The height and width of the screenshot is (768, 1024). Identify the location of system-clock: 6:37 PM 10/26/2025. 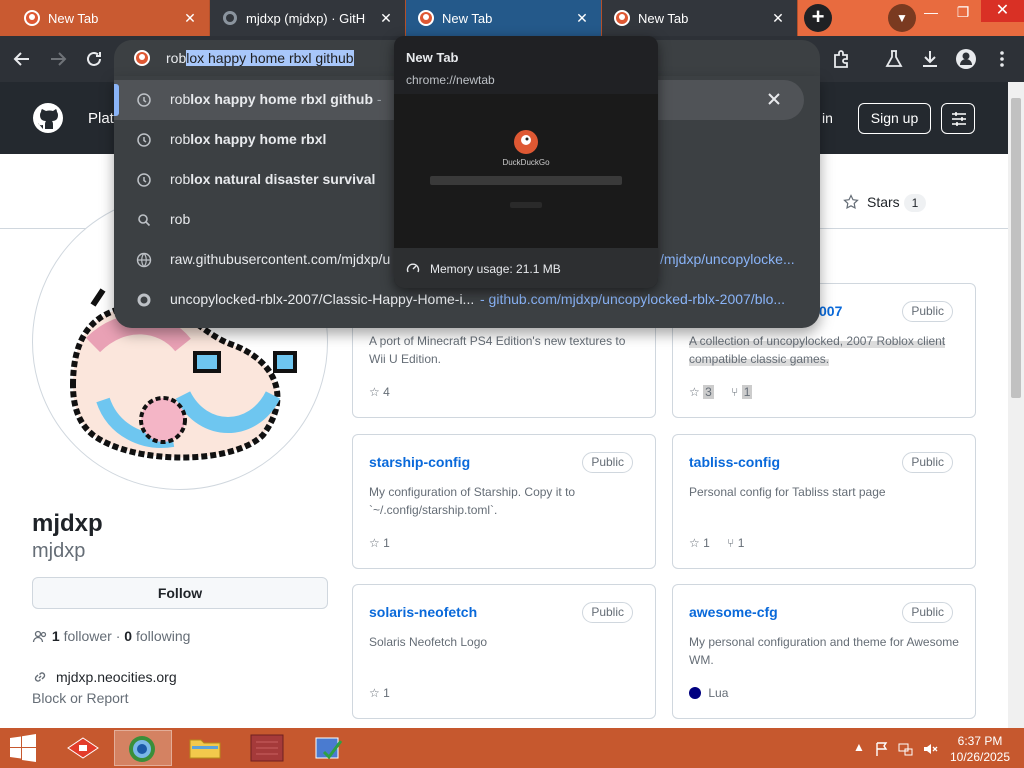
(980, 749).